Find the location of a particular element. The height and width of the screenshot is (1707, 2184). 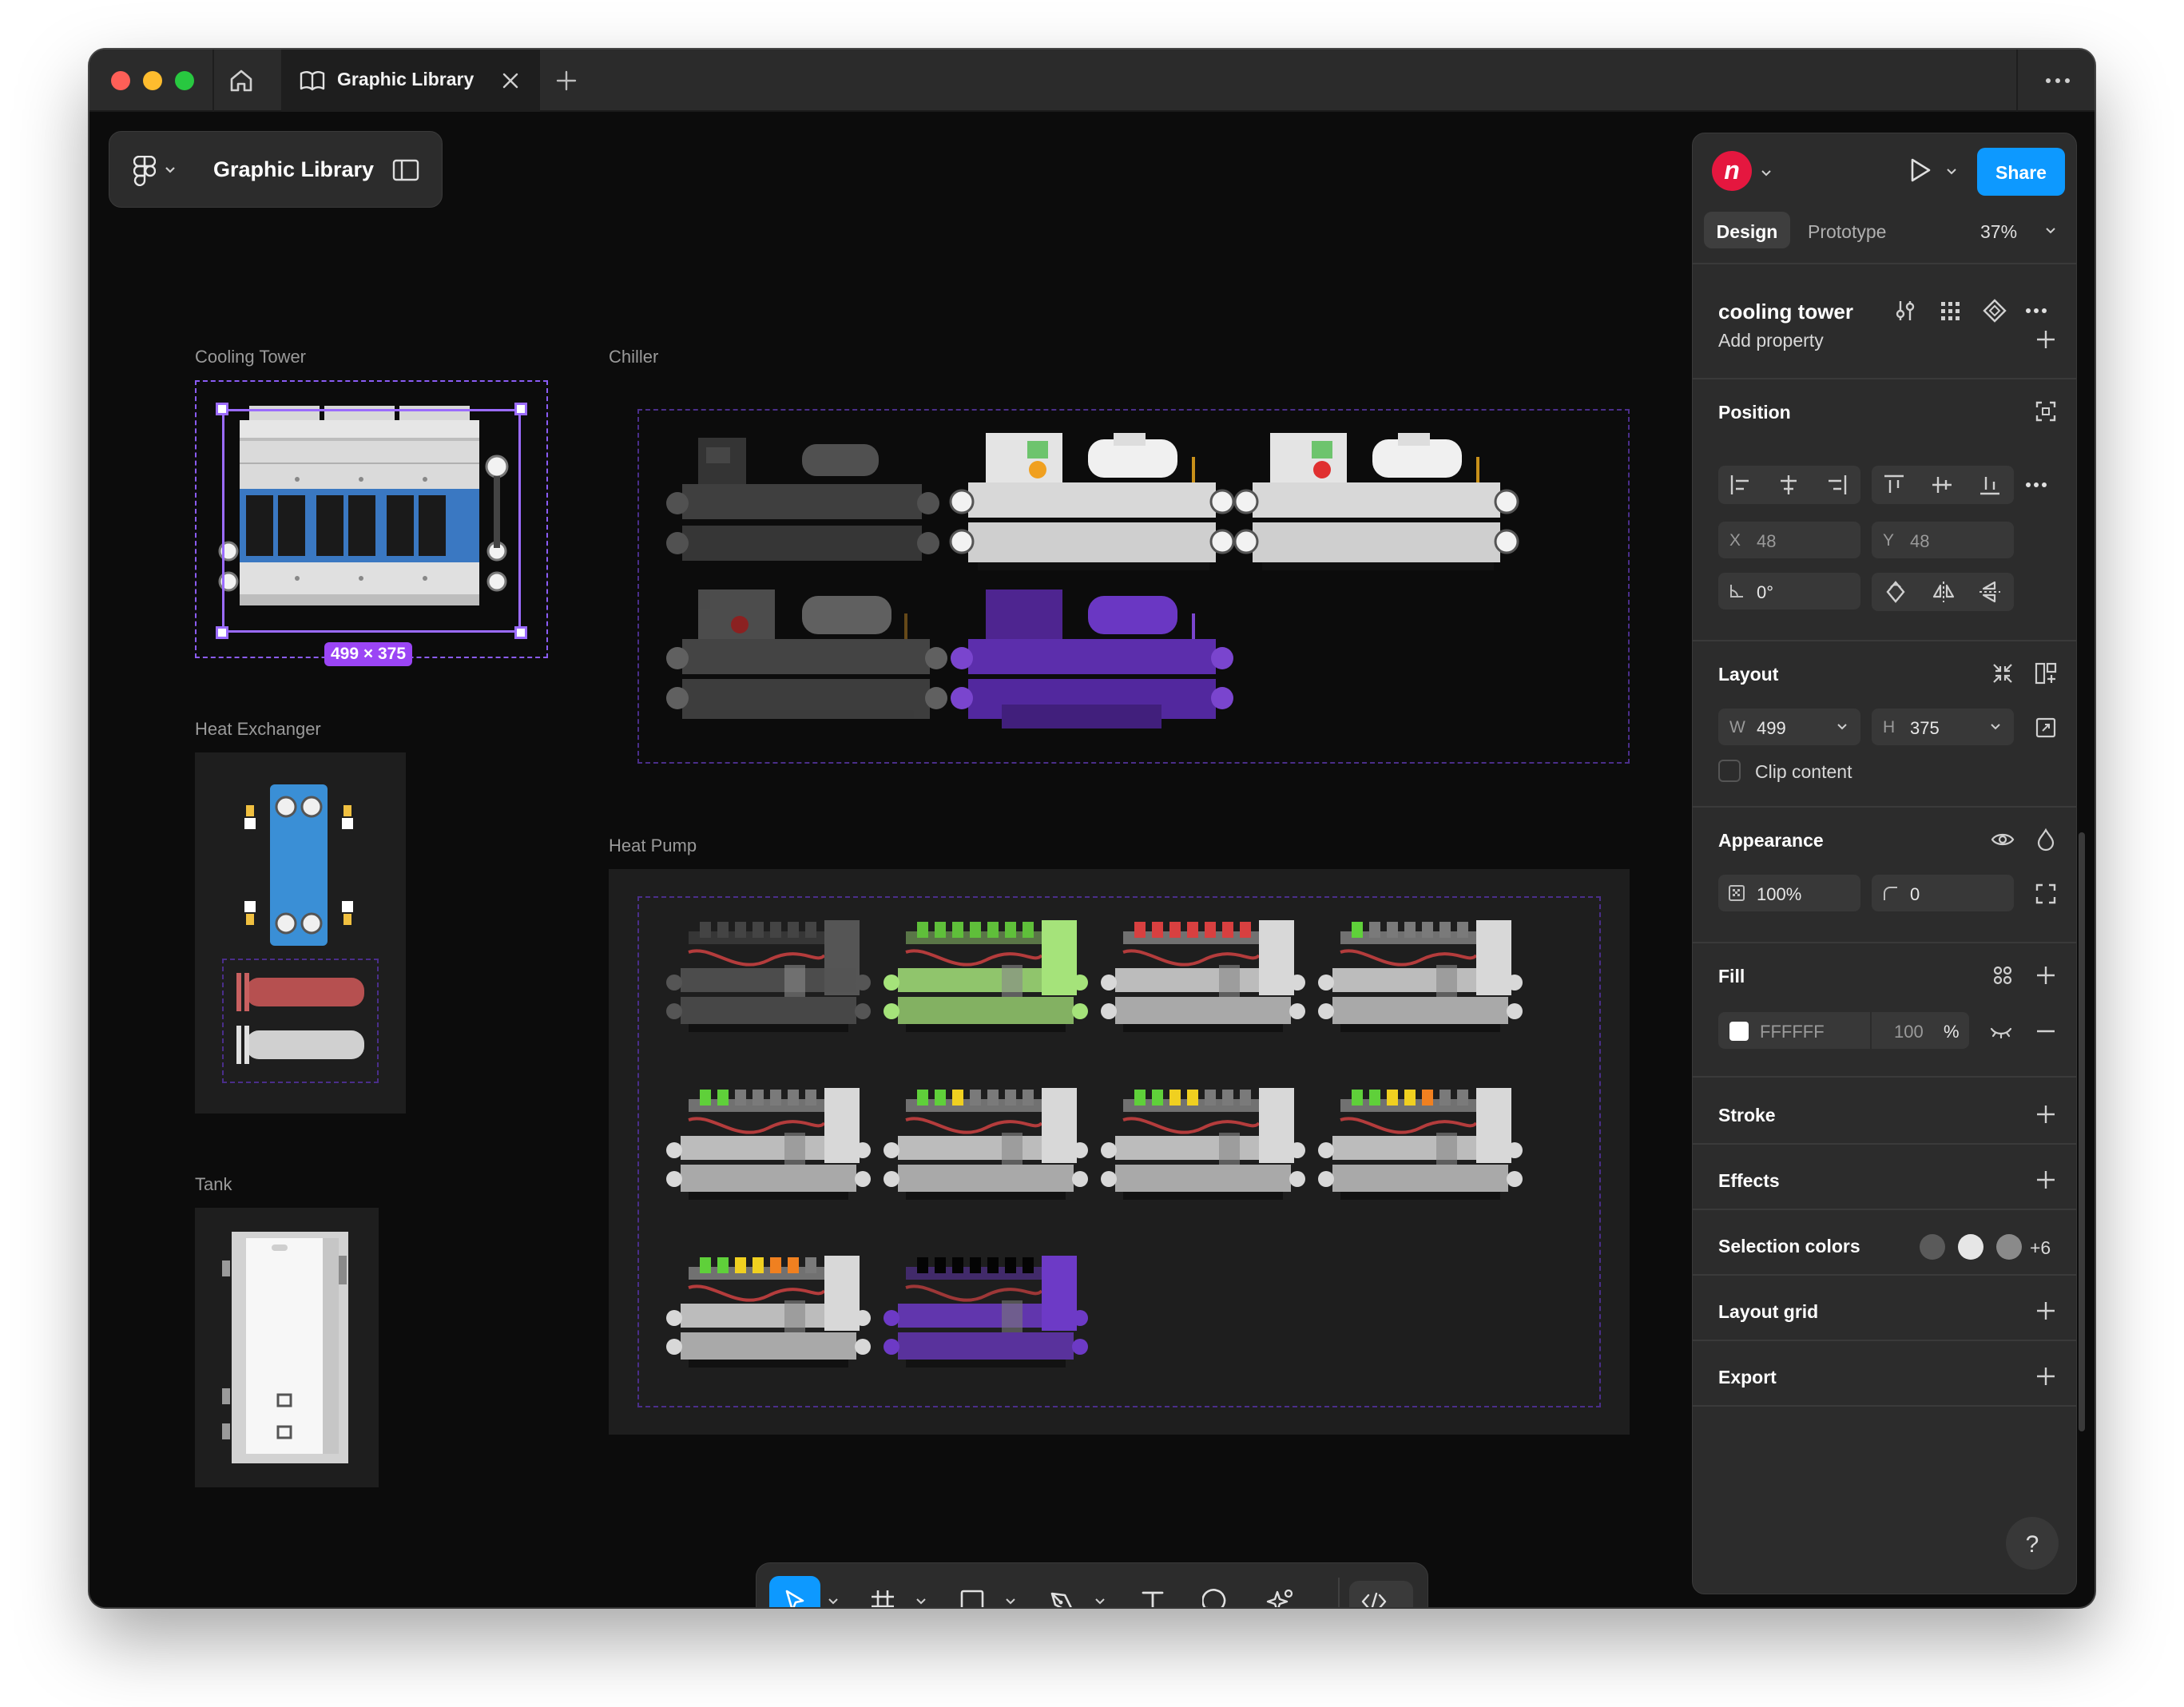

heat-pump-variants-graphic is located at coordinates (1120, 1151).